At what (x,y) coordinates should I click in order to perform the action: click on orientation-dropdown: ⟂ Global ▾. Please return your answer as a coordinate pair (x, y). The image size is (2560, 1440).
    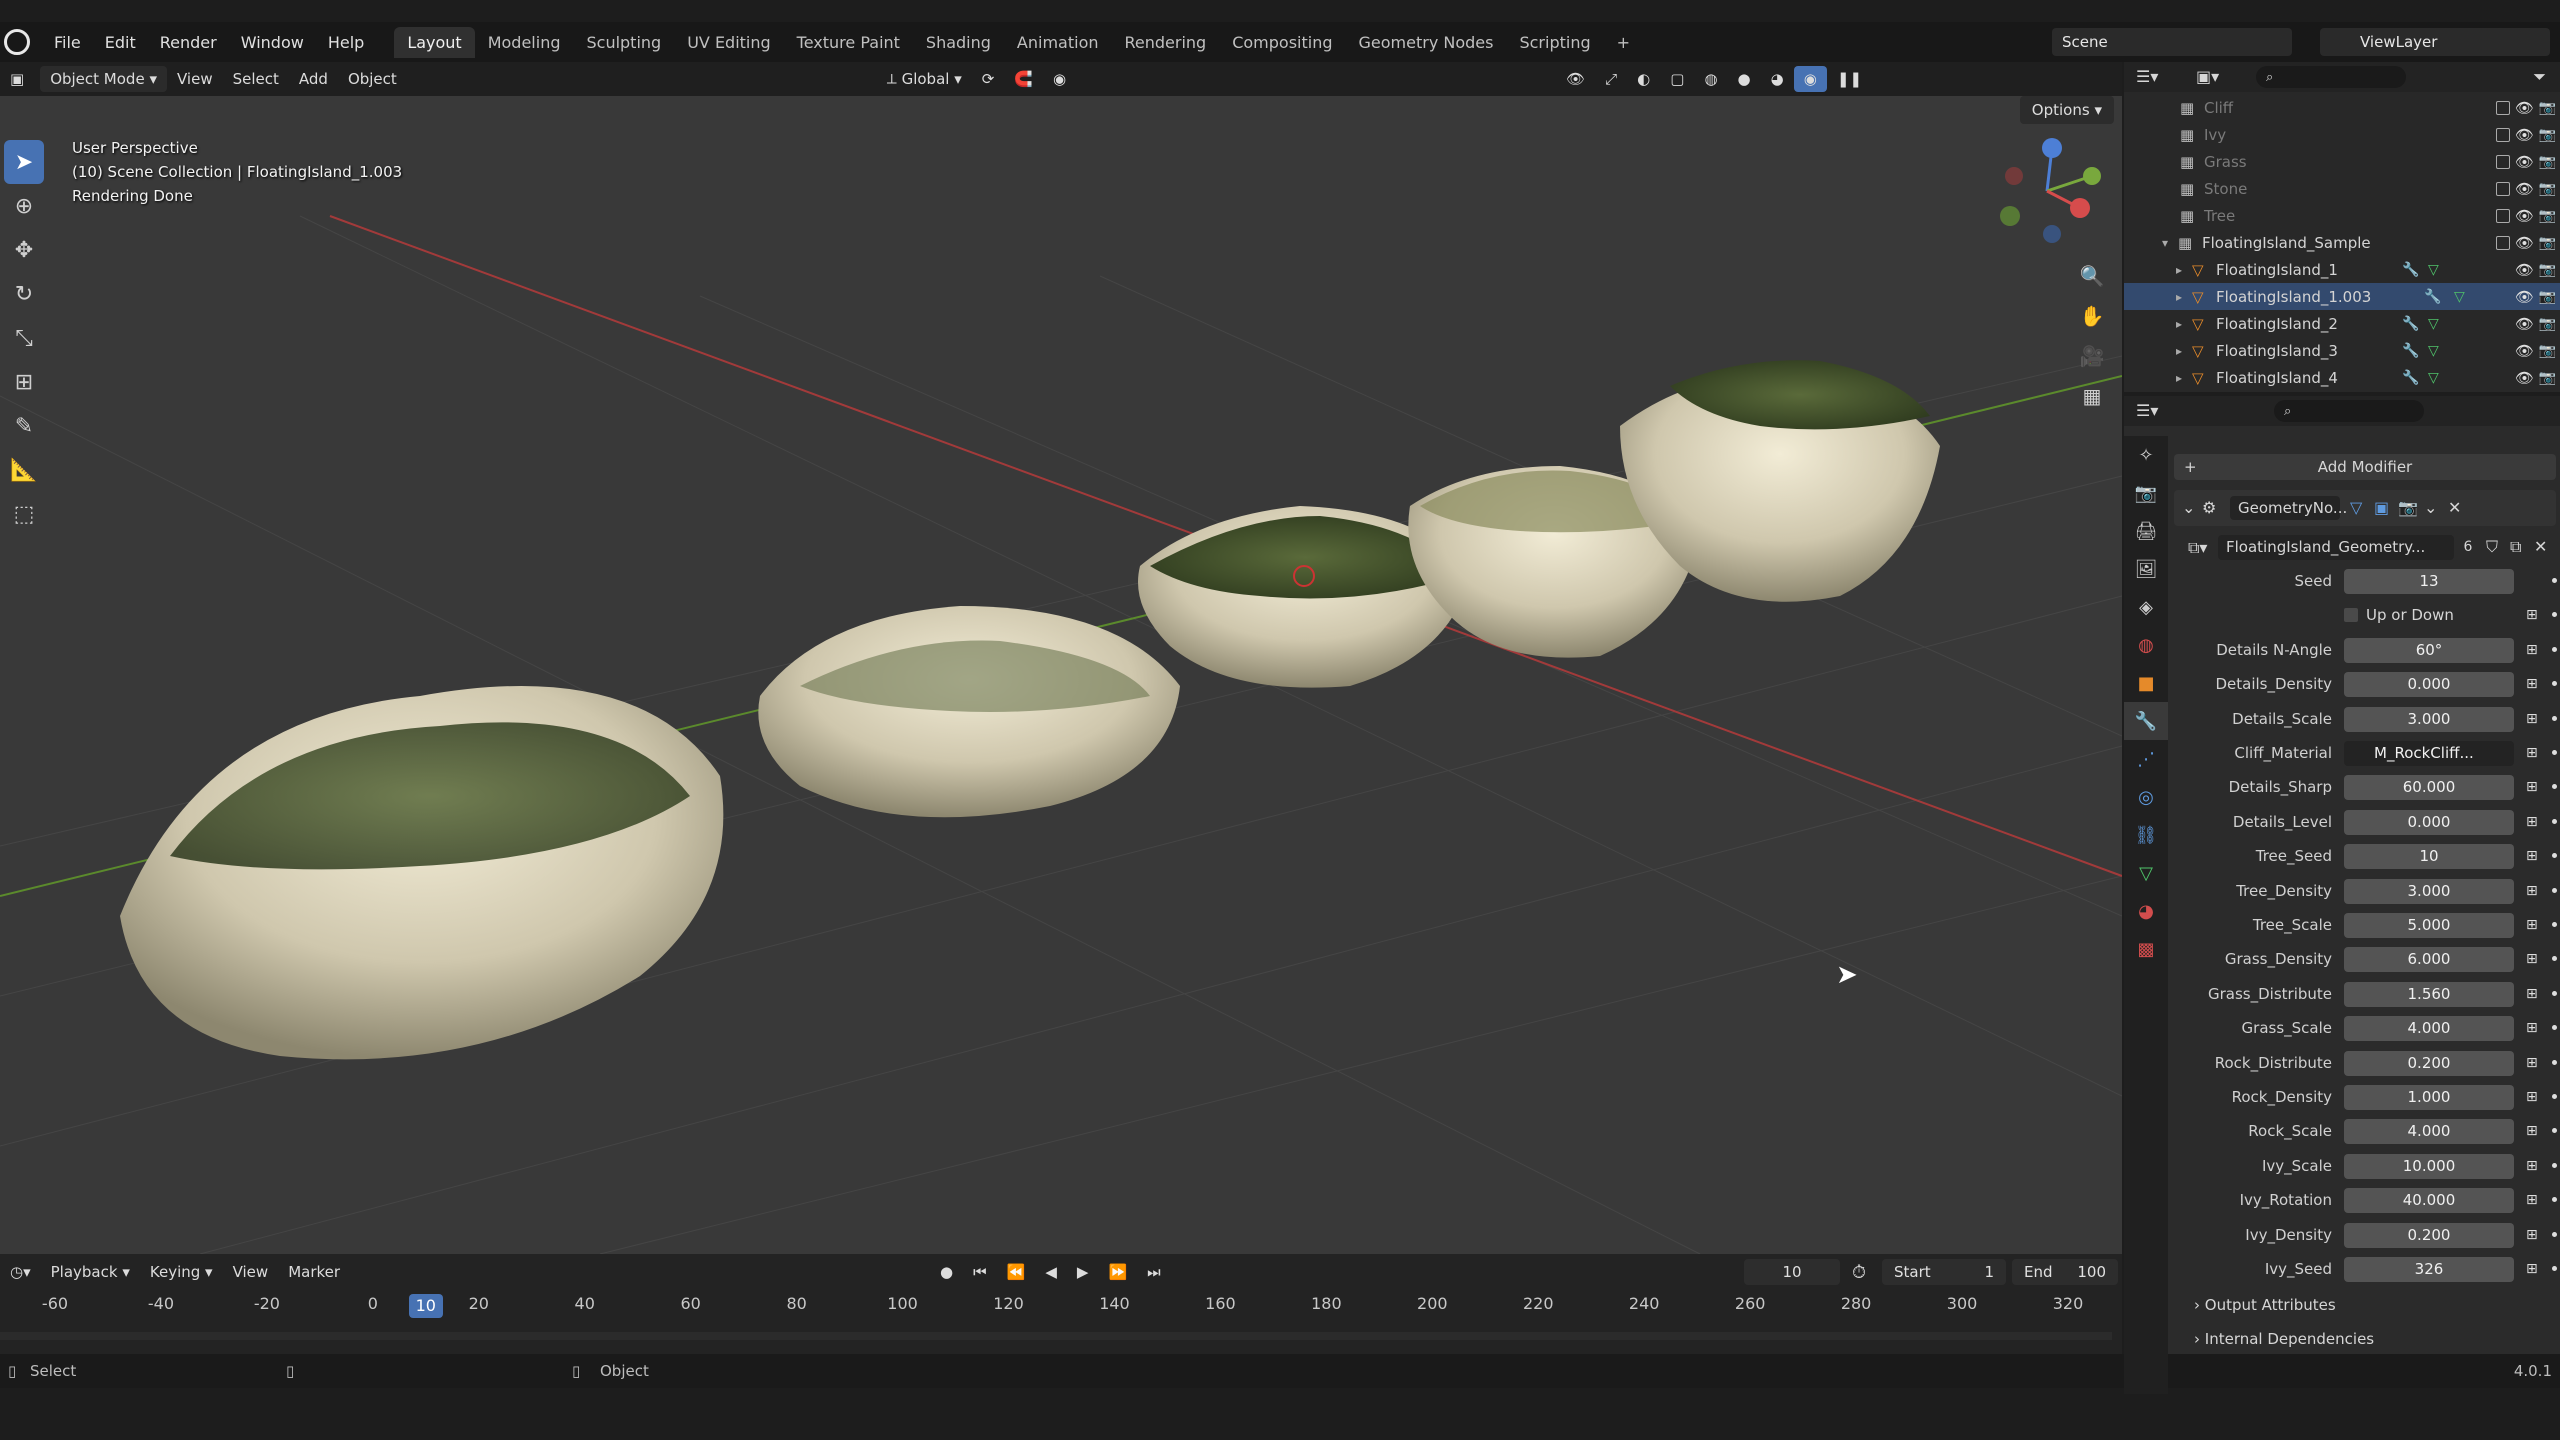
    Looking at the image, I should click on (924, 79).